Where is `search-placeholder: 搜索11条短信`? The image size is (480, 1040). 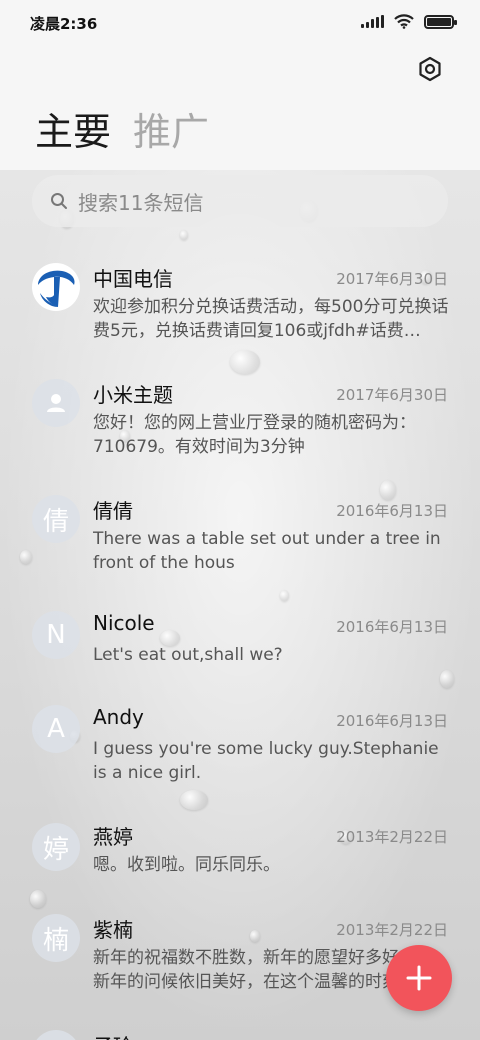
search-placeholder: 搜索11条短信 is located at coordinates (141, 202).